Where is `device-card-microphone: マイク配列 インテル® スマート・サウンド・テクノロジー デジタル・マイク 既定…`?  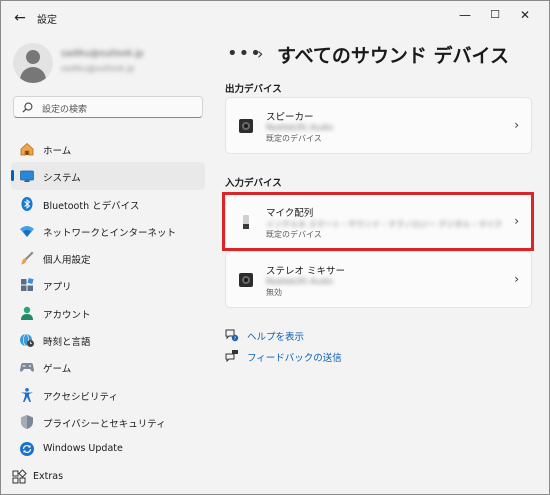 device-card-microphone: マイク配列 インテル® スマート・サウンド・テクノロジー デジタル・マイク 既定… is located at coordinates (378, 221).